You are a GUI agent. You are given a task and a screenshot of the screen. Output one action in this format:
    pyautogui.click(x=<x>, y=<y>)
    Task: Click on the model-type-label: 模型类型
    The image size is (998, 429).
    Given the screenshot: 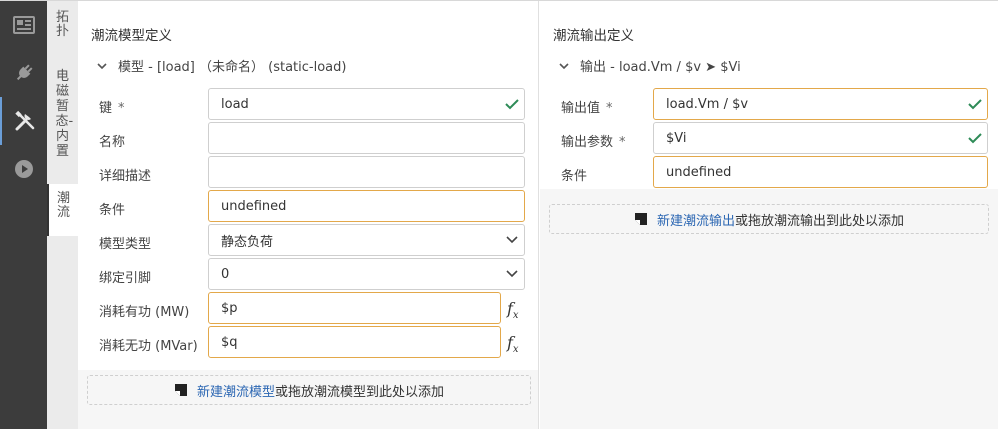 What is the action you would take?
    pyautogui.click(x=125, y=244)
    